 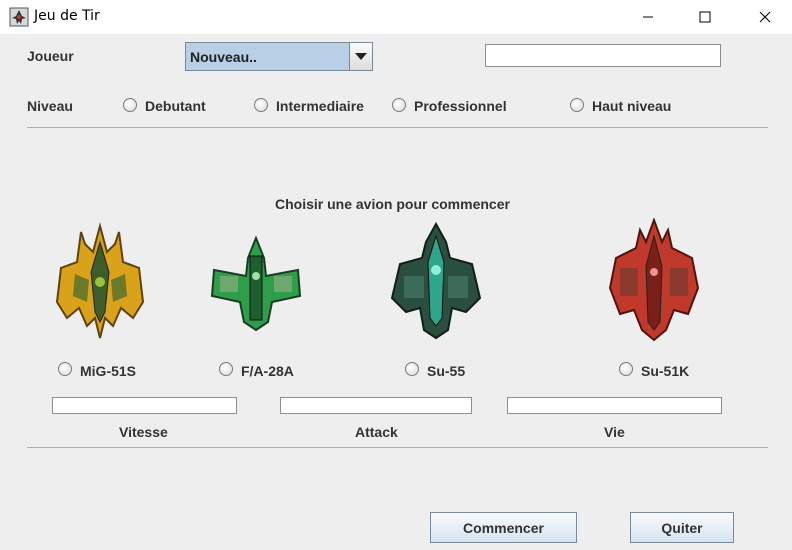 I want to click on minimize-icon, so click(x=648, y=17).